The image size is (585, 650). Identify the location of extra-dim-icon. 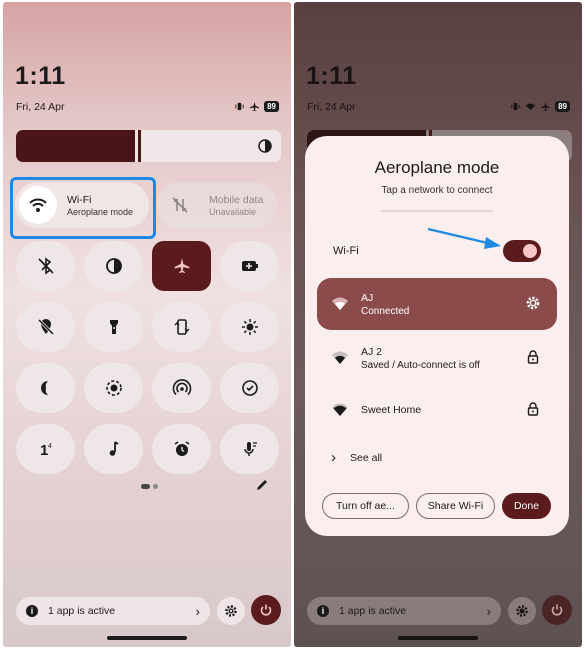
(249, 327).